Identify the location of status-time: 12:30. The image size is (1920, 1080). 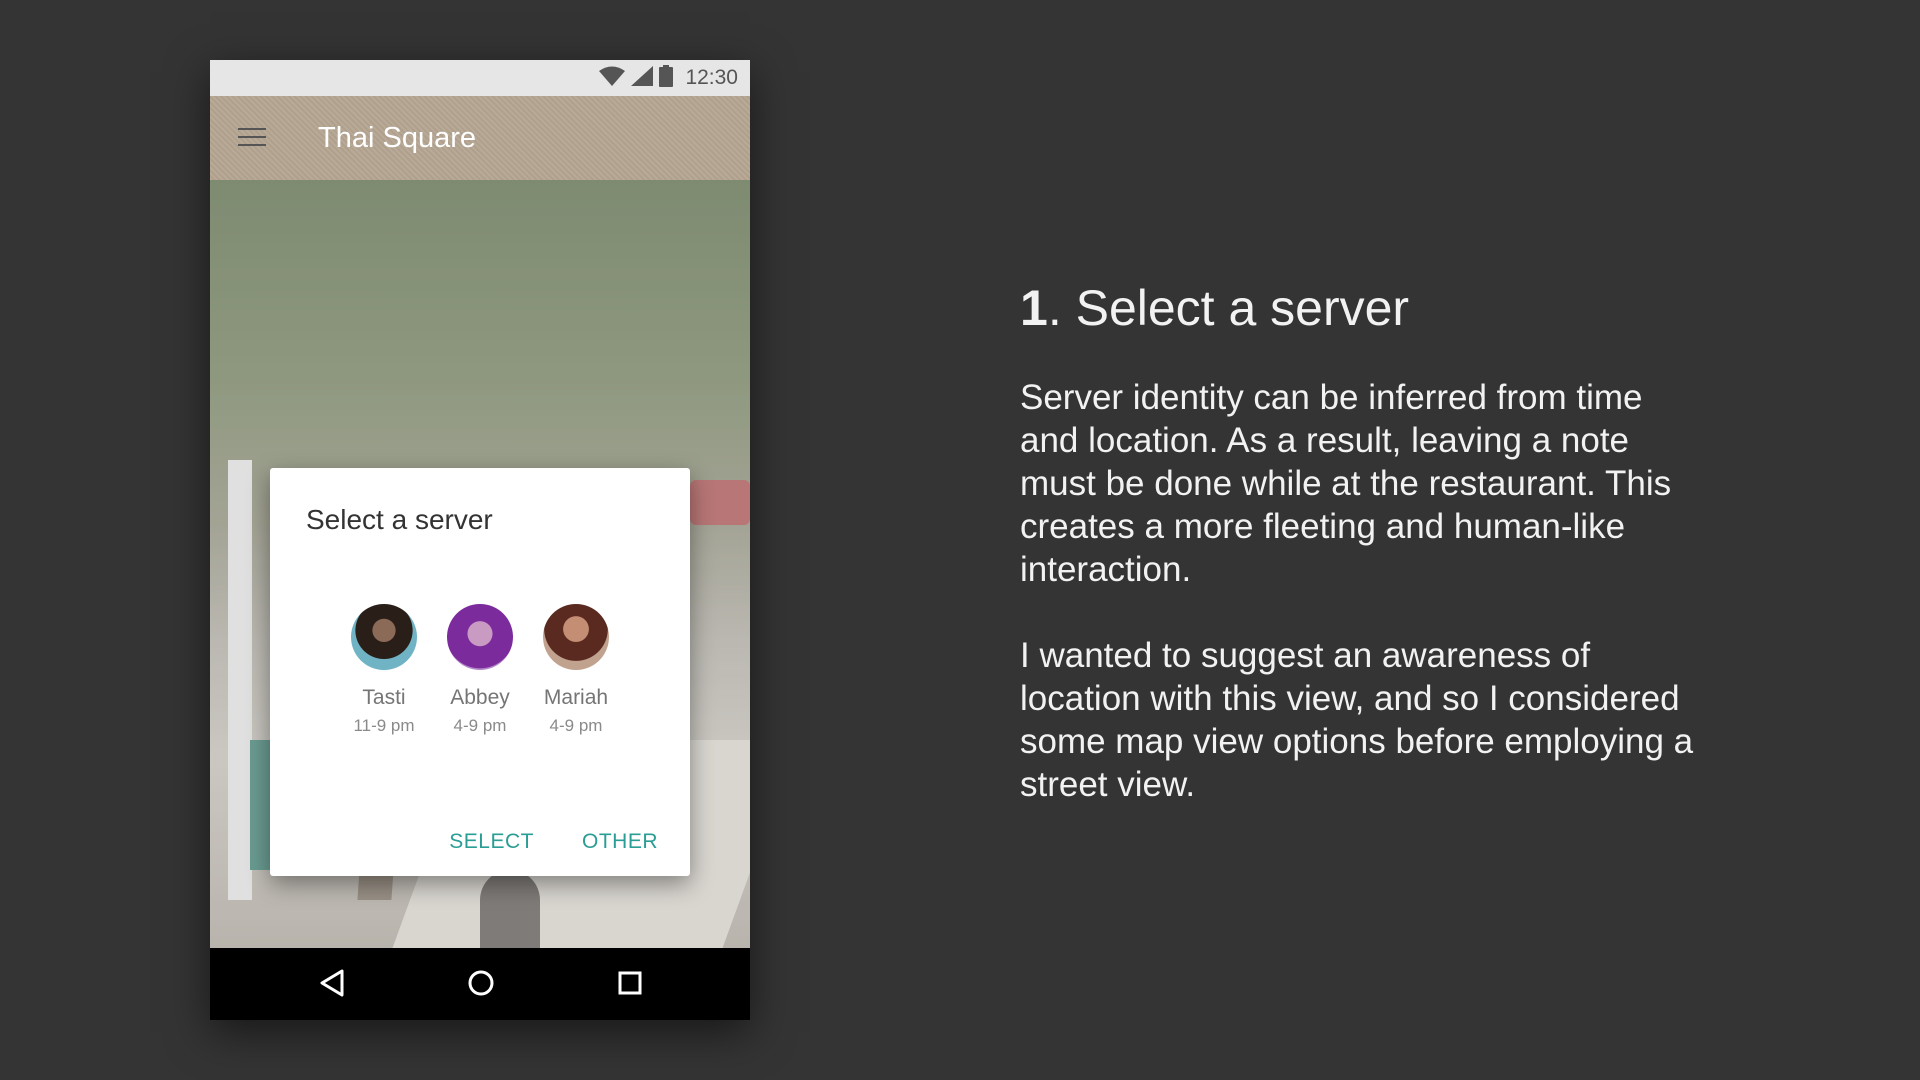
(711, 77).